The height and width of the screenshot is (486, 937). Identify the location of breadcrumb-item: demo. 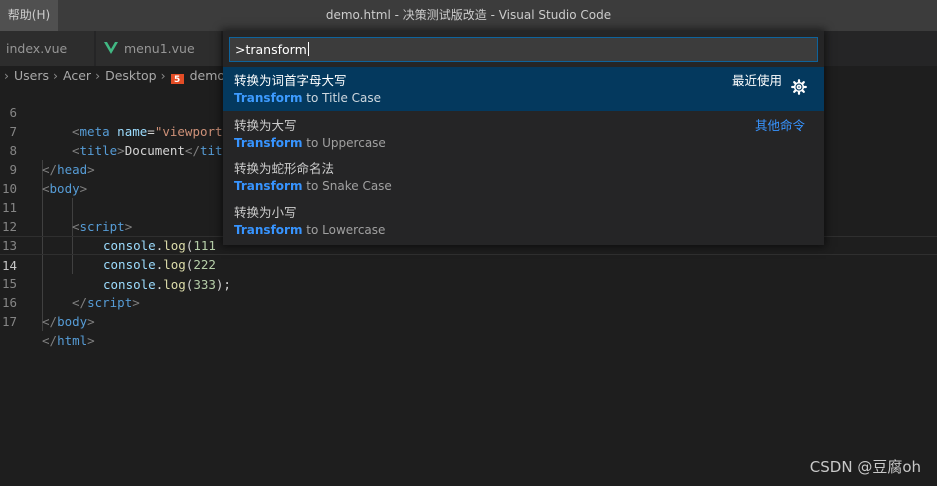
(207, 75).